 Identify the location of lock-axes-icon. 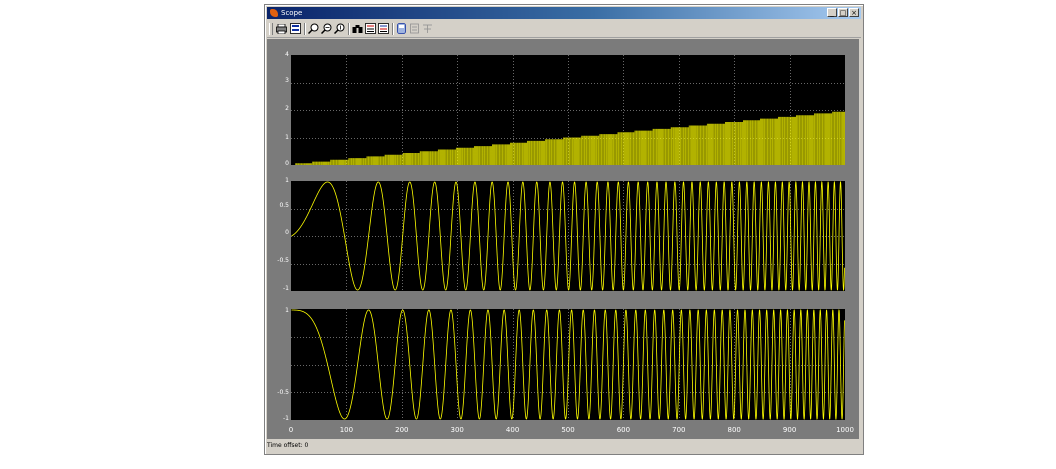
(414, 28).